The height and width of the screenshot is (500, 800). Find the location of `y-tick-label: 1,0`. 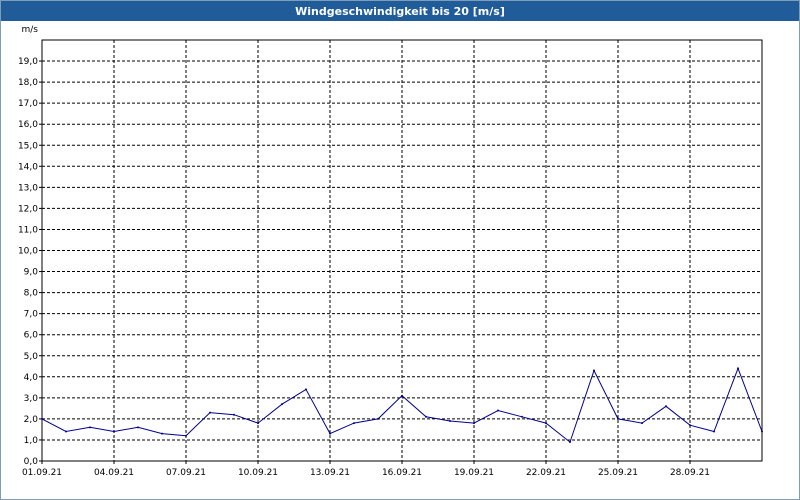

y-tick-label: 1,0 is located at coordinates (31, 441).